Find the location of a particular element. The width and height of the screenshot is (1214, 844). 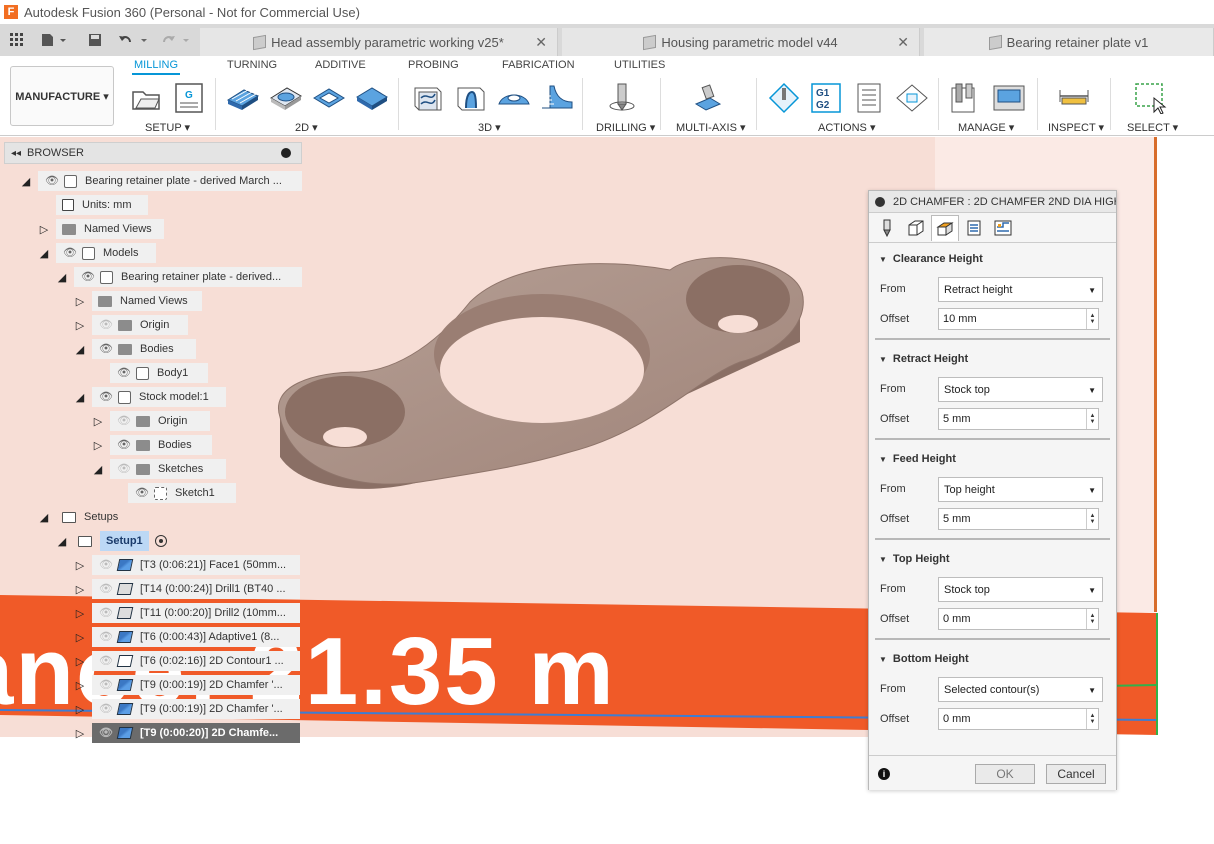

retract-from-select: Stock top ▼ is located at coordinates (1020, 389).